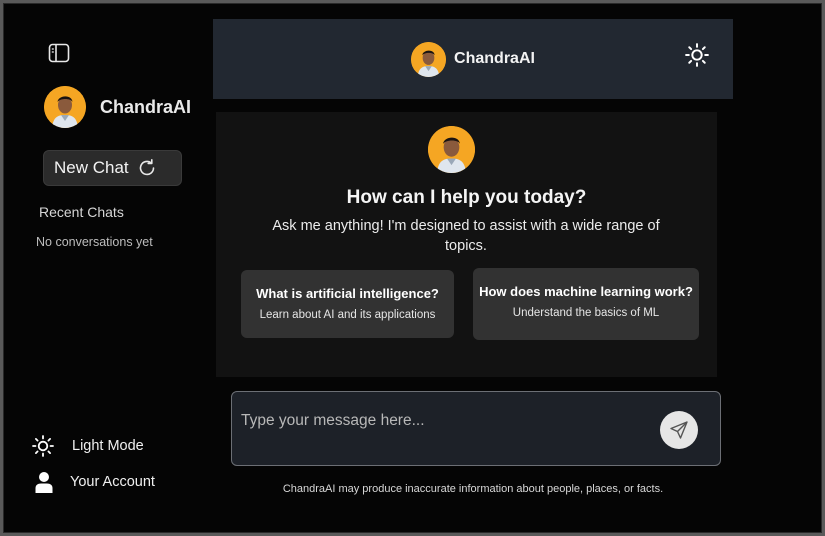 The image size is (825, 536). What do you see at coordinates (347, 315) in the screenshot?
I see `suggestion-description: Learn about AI and its applications` at bounding box center [347, 315].